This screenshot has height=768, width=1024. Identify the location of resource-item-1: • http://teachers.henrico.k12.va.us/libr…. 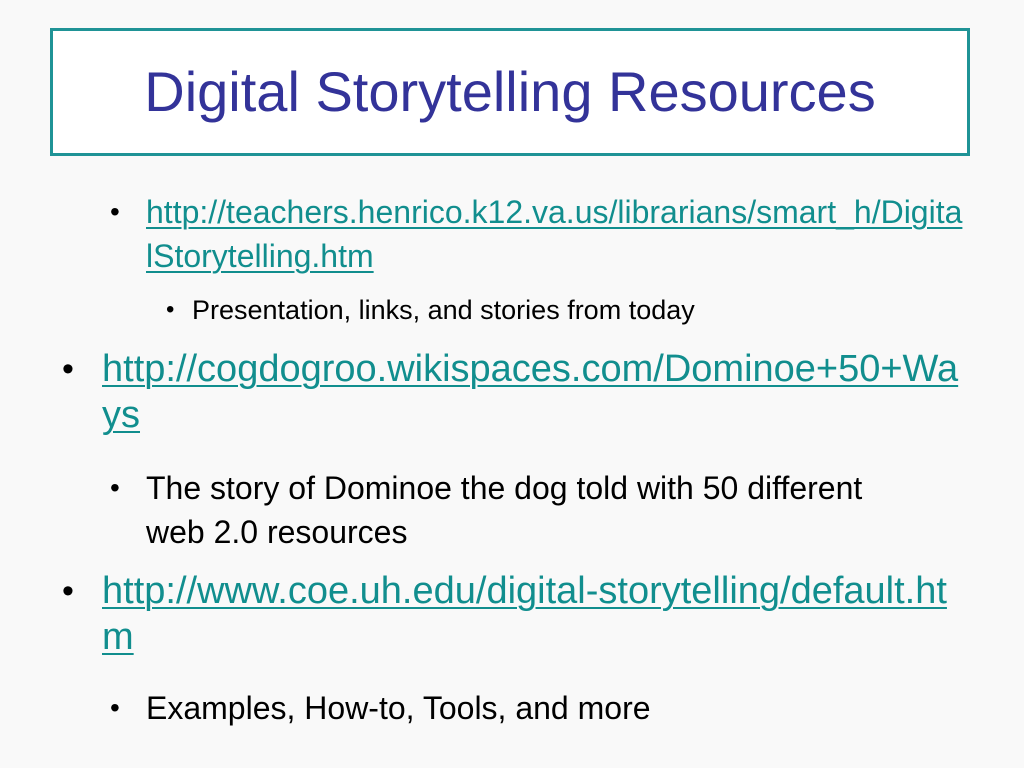
(544, 234).